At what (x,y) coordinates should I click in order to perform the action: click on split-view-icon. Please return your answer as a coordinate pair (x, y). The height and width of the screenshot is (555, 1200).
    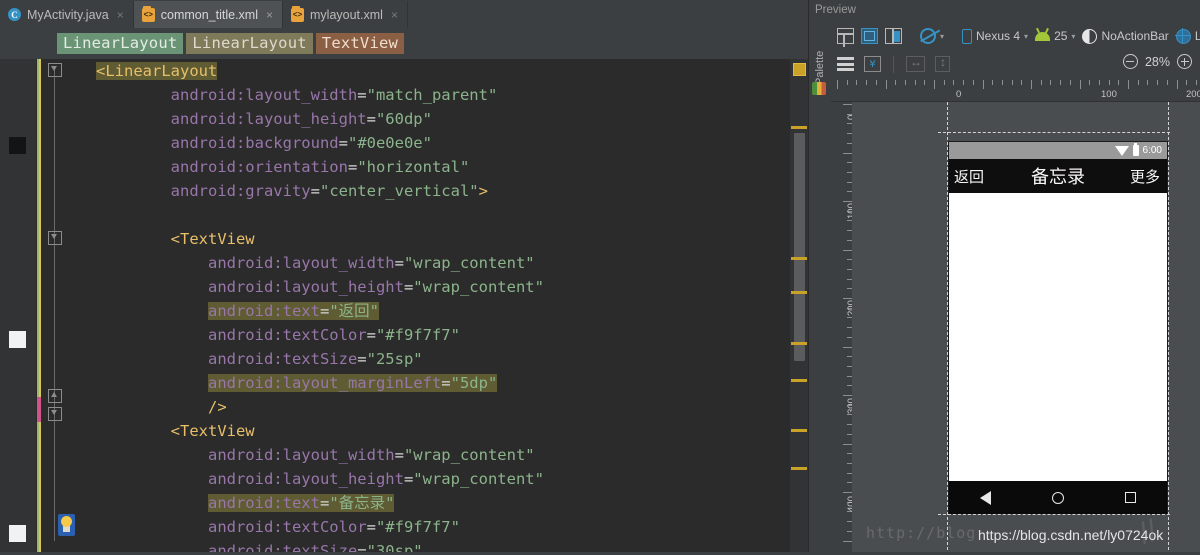
    Looking at the image, I should click on (893, 36).